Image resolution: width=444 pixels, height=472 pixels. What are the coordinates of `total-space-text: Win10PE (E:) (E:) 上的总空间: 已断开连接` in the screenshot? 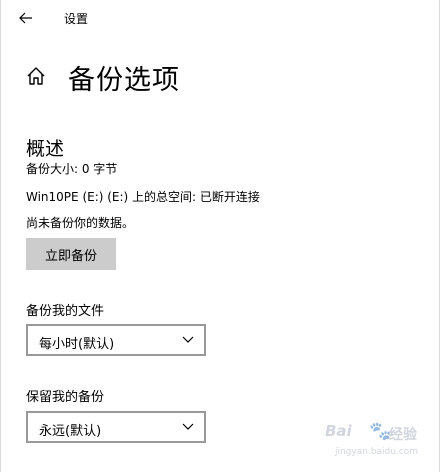 It's located at (143, 197).